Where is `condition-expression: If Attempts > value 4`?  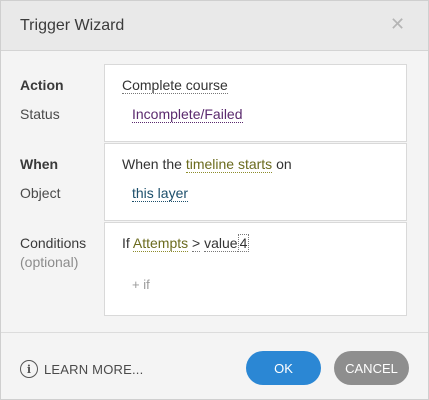
condition-expression: If Attempts > value 4 is located at coordinates (186, 243).